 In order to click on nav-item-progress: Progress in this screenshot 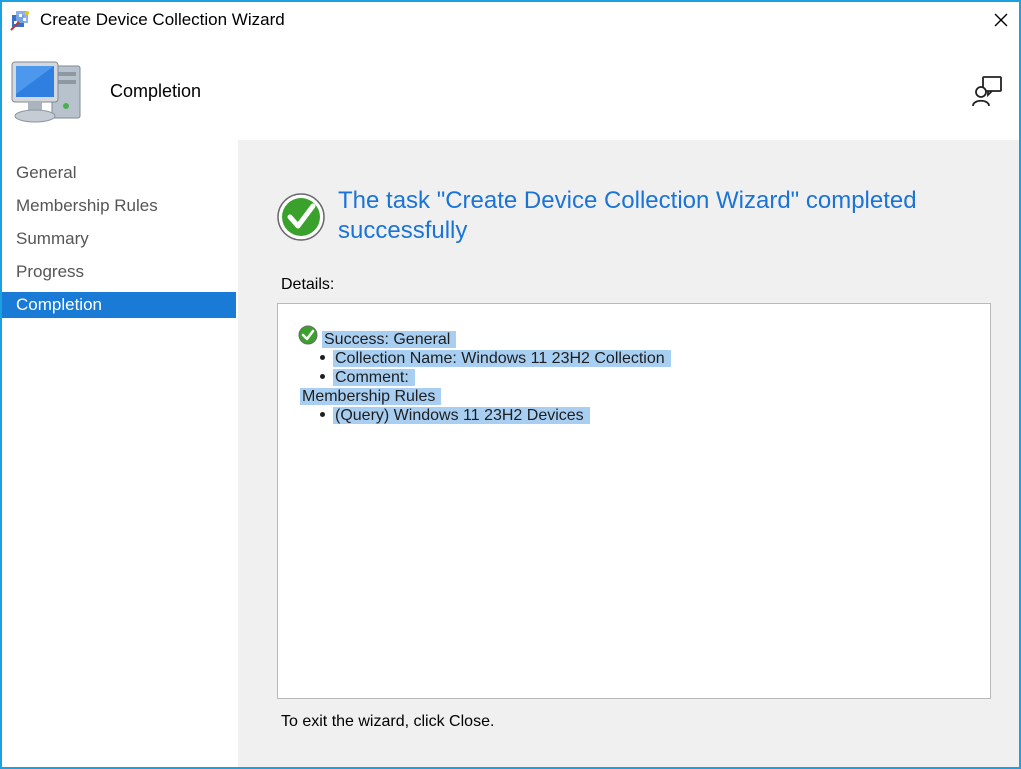, I will do `click(119, 272)`.